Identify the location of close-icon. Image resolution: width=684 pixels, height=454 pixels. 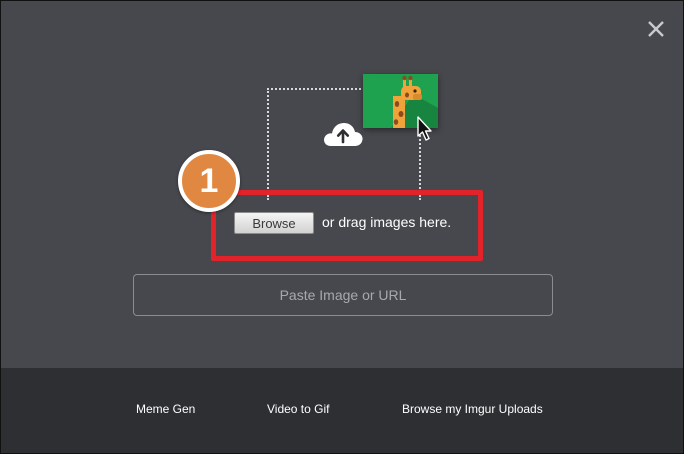
(656, 29).